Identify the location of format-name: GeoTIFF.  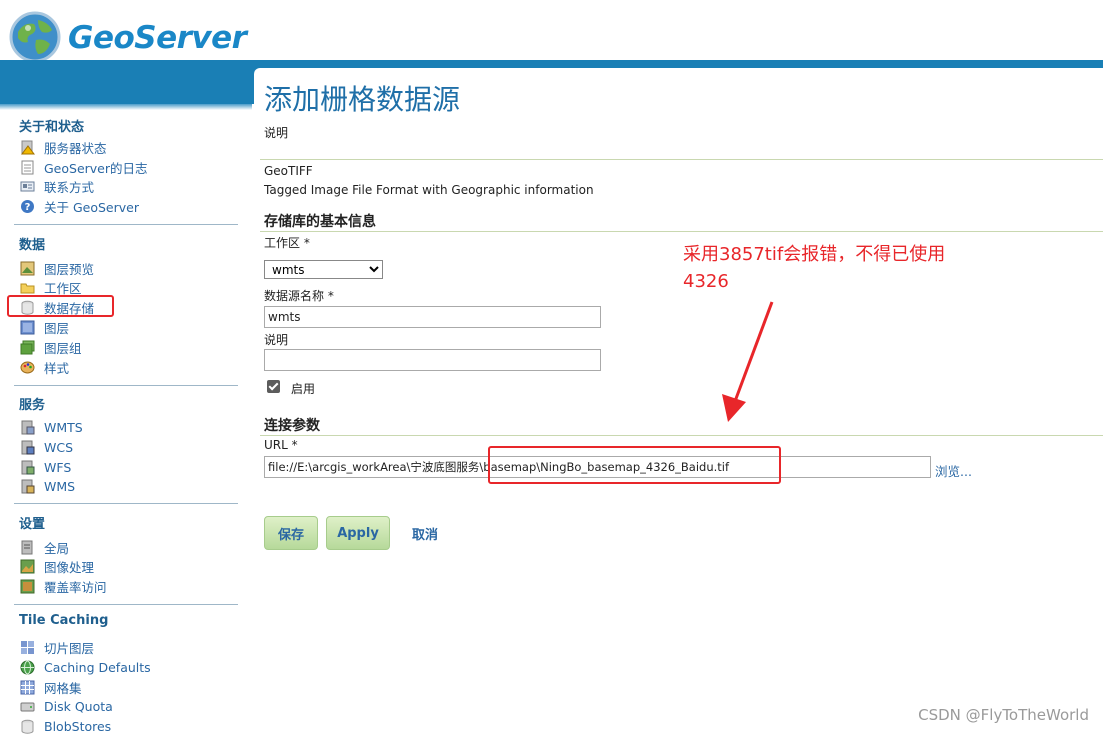
(288, 171).